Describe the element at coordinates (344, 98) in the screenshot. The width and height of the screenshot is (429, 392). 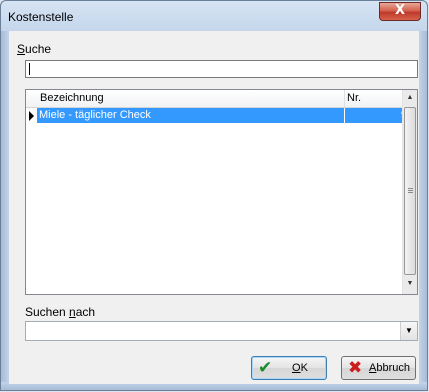
I see `column-separator` at that location.